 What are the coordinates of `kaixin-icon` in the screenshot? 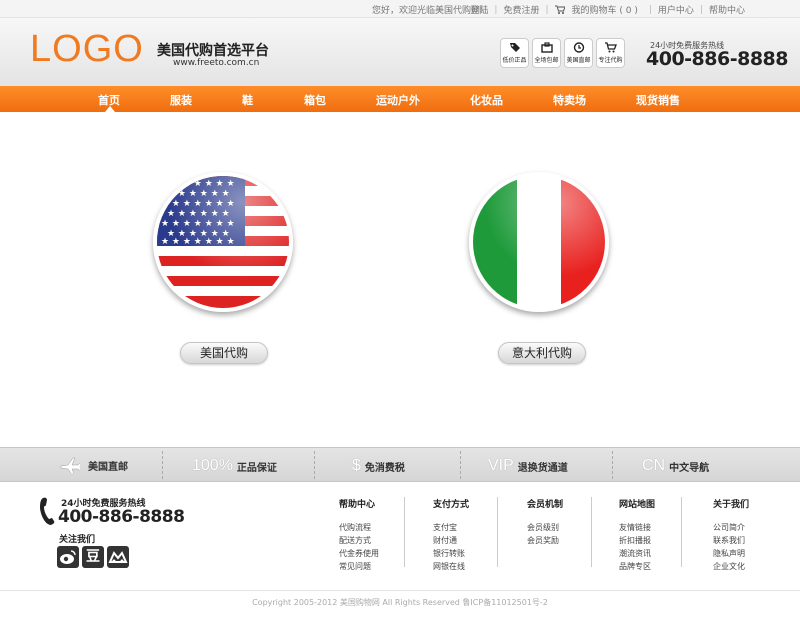 It's located at (118, 557).